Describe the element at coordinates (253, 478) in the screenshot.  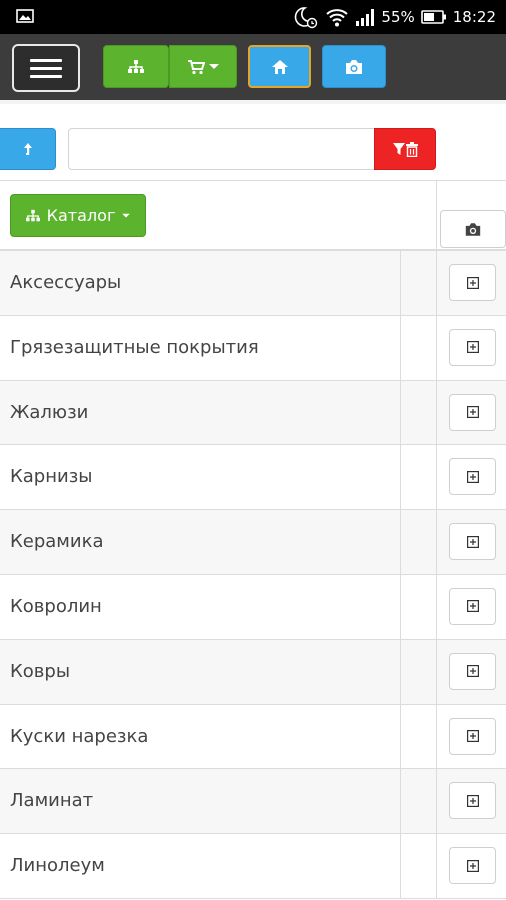
I see `table-row: Карнизы` at that location.